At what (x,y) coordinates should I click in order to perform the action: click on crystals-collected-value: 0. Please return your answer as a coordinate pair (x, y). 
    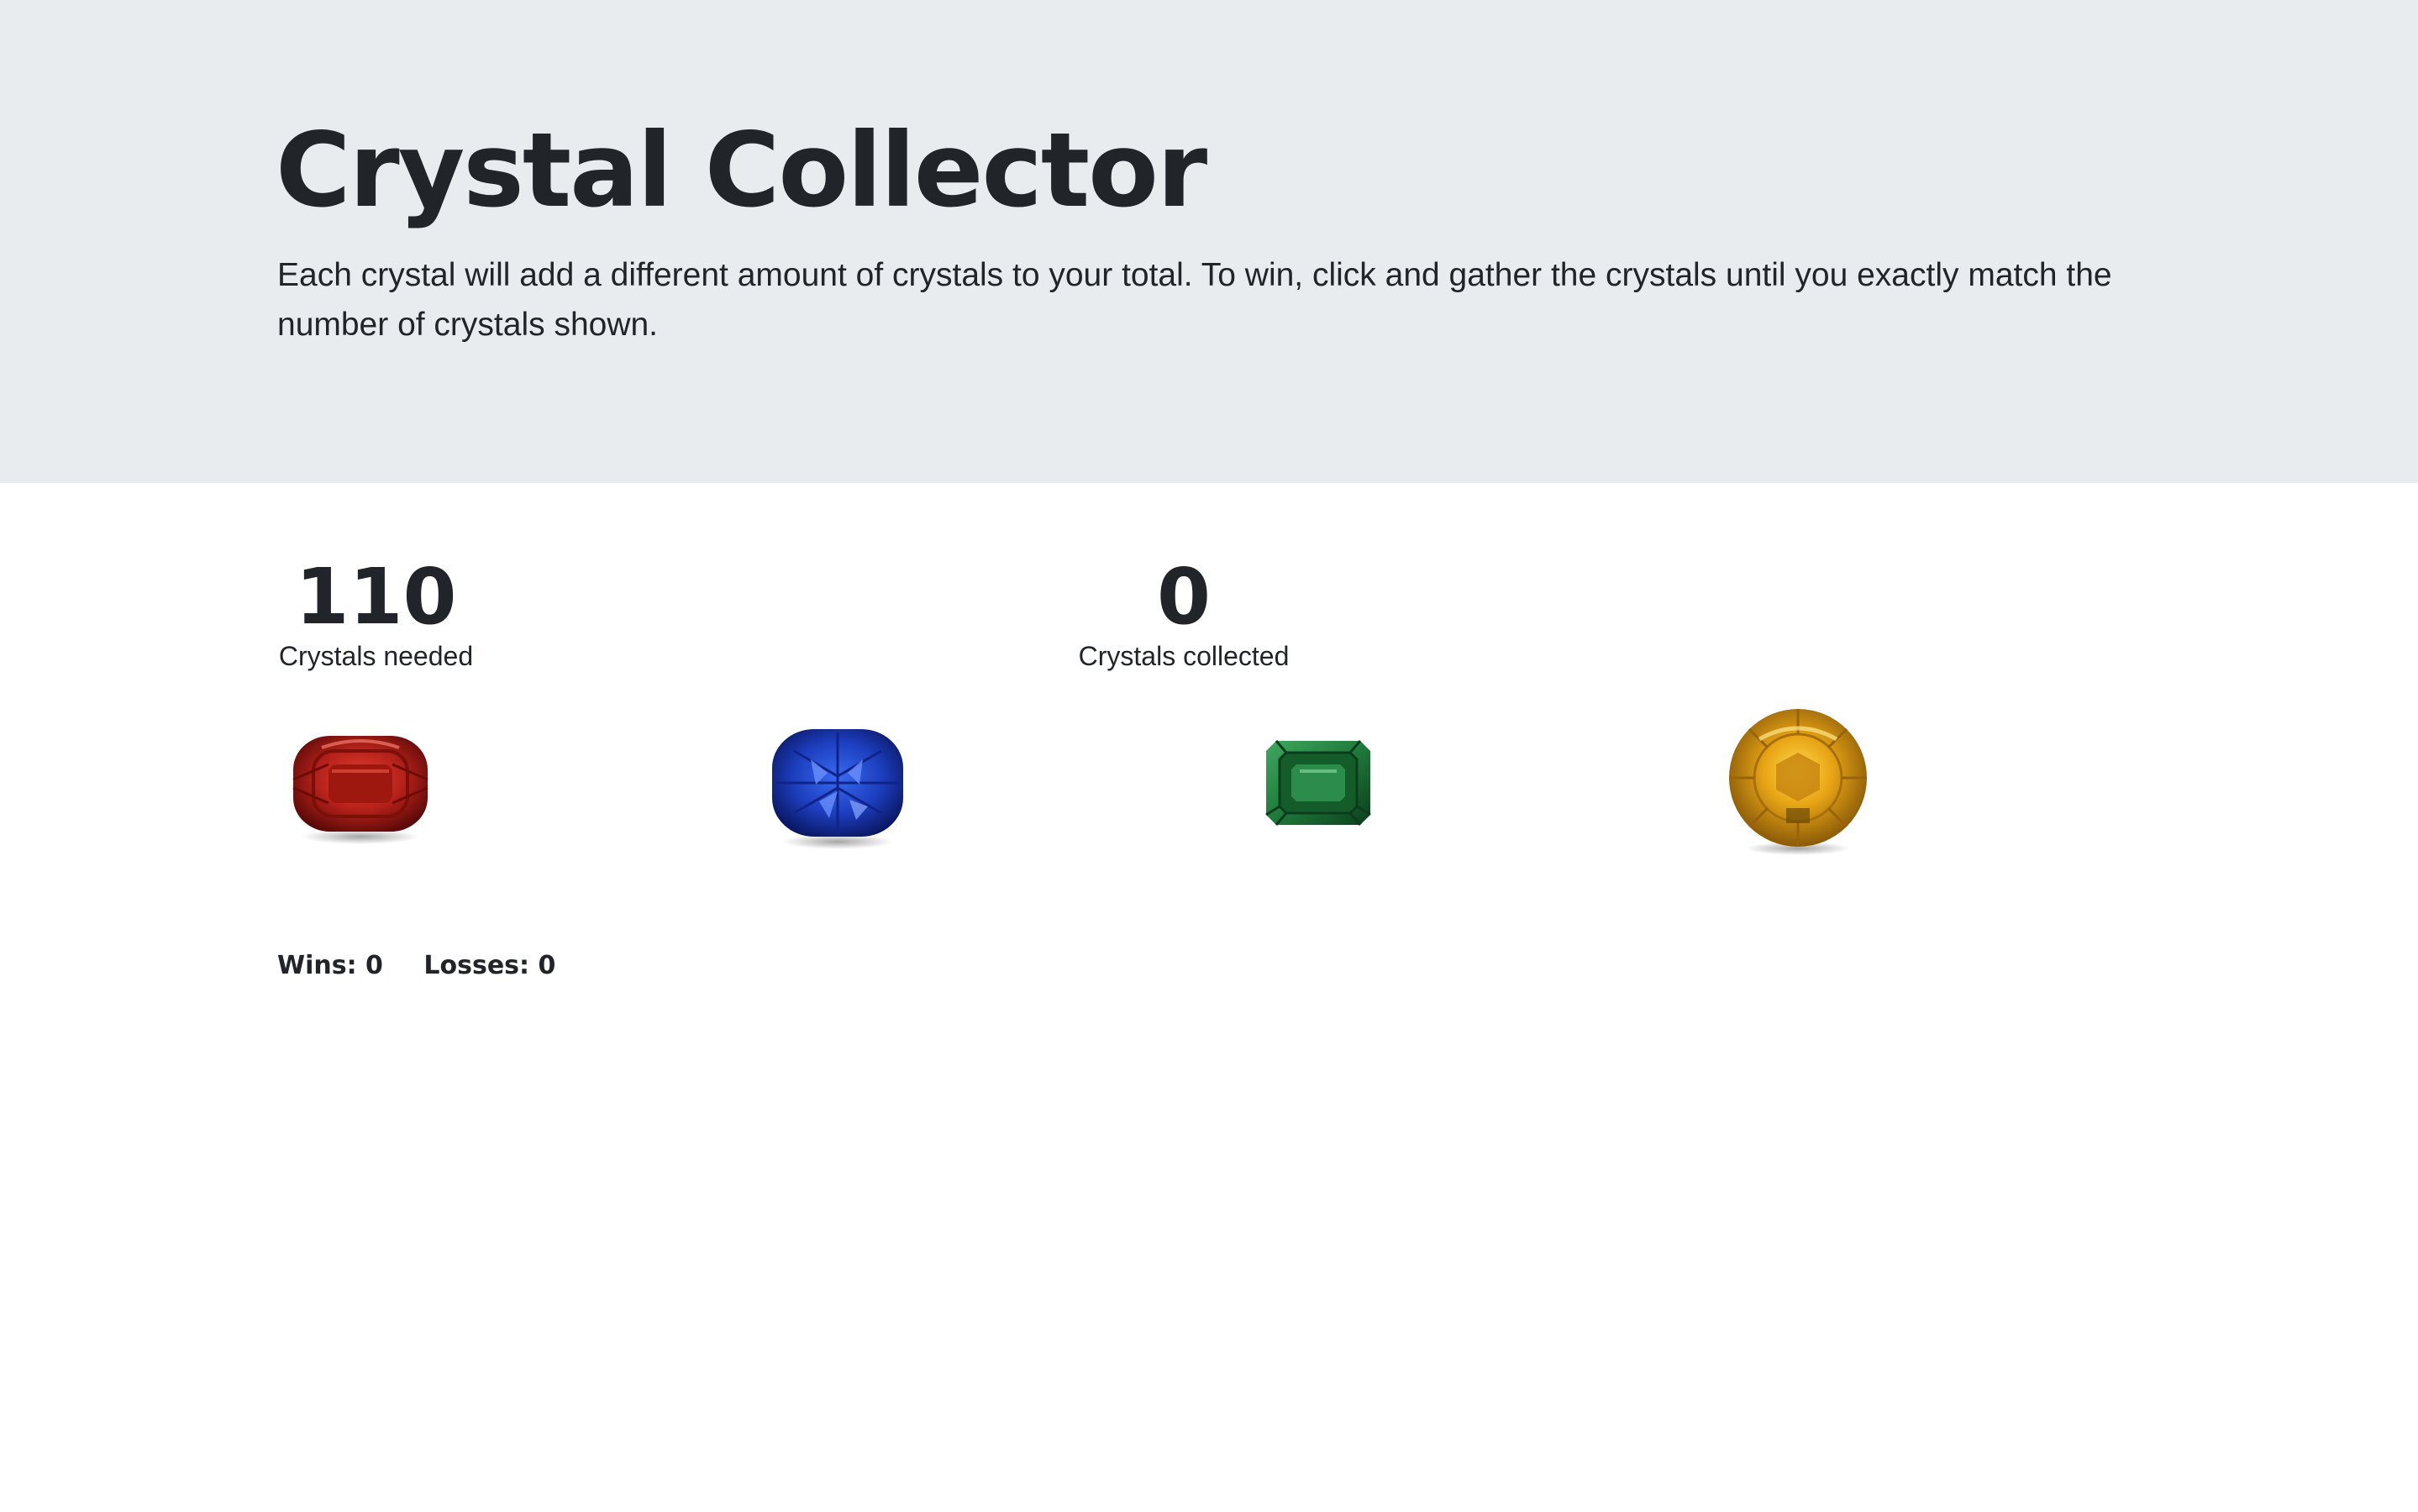
    Looking at the image, I should click on (1183, 597).